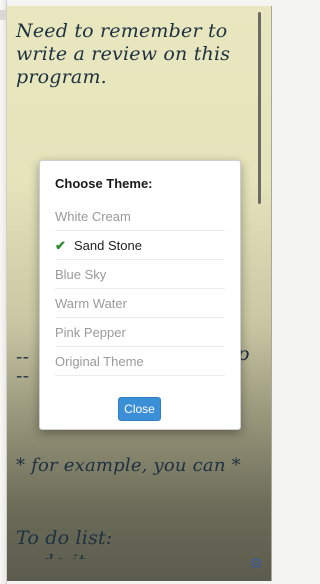  Describe the element at coordinates (91, 303) in the screenshot. I see `theme-label: Warm Water` at that location.